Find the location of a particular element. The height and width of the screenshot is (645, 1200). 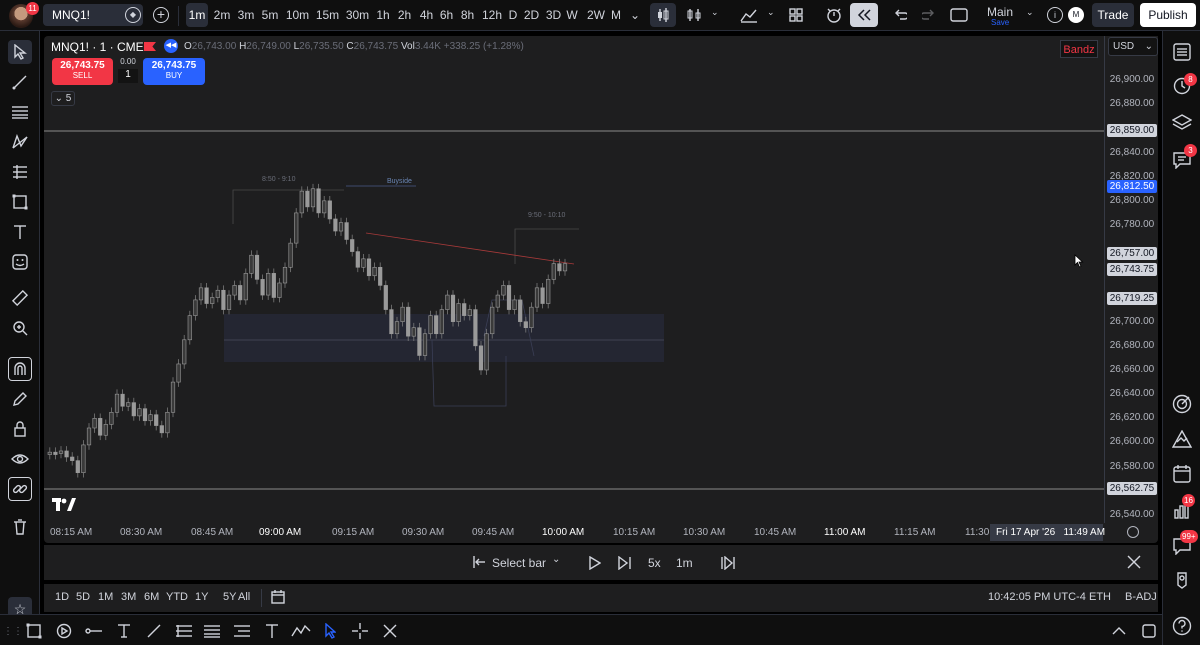

info-icon: i is located at coordinates (1055, 15).